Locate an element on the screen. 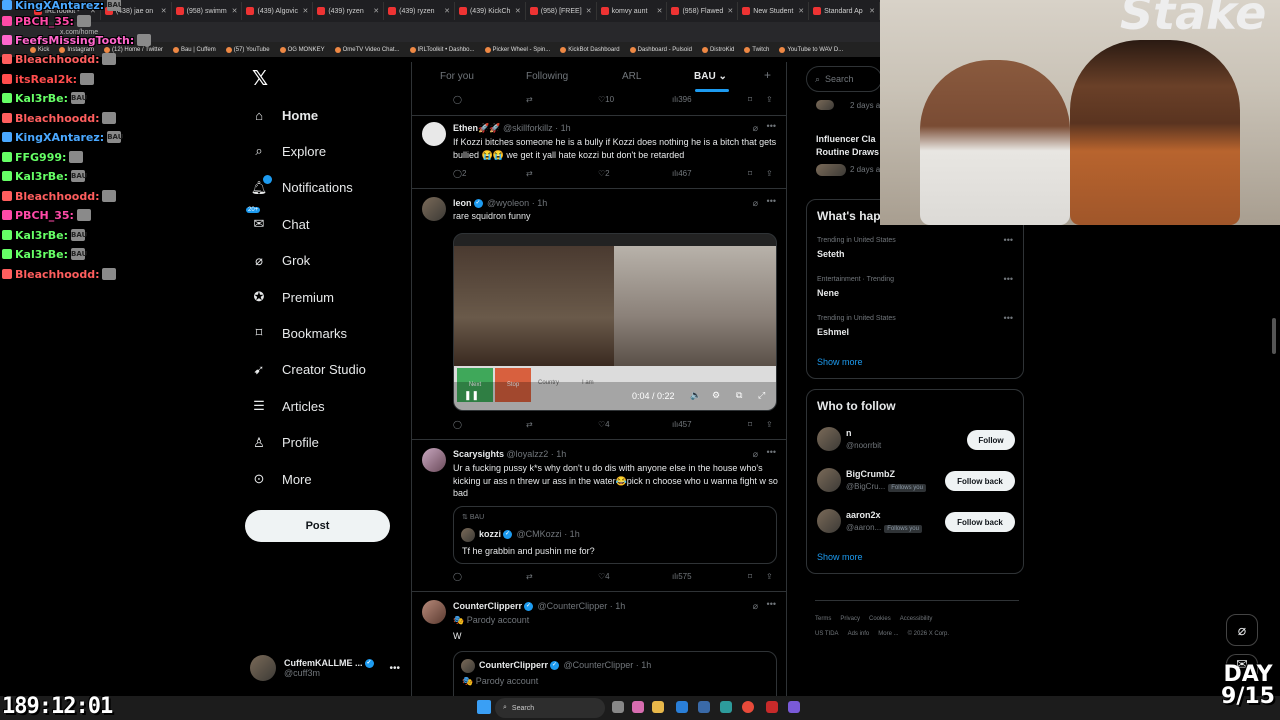 Image resolution: width=1280 pixels, height=720 pixels. nav-item-creator-studio: ➹ Creator Studio is located at coordinates (308, 370).